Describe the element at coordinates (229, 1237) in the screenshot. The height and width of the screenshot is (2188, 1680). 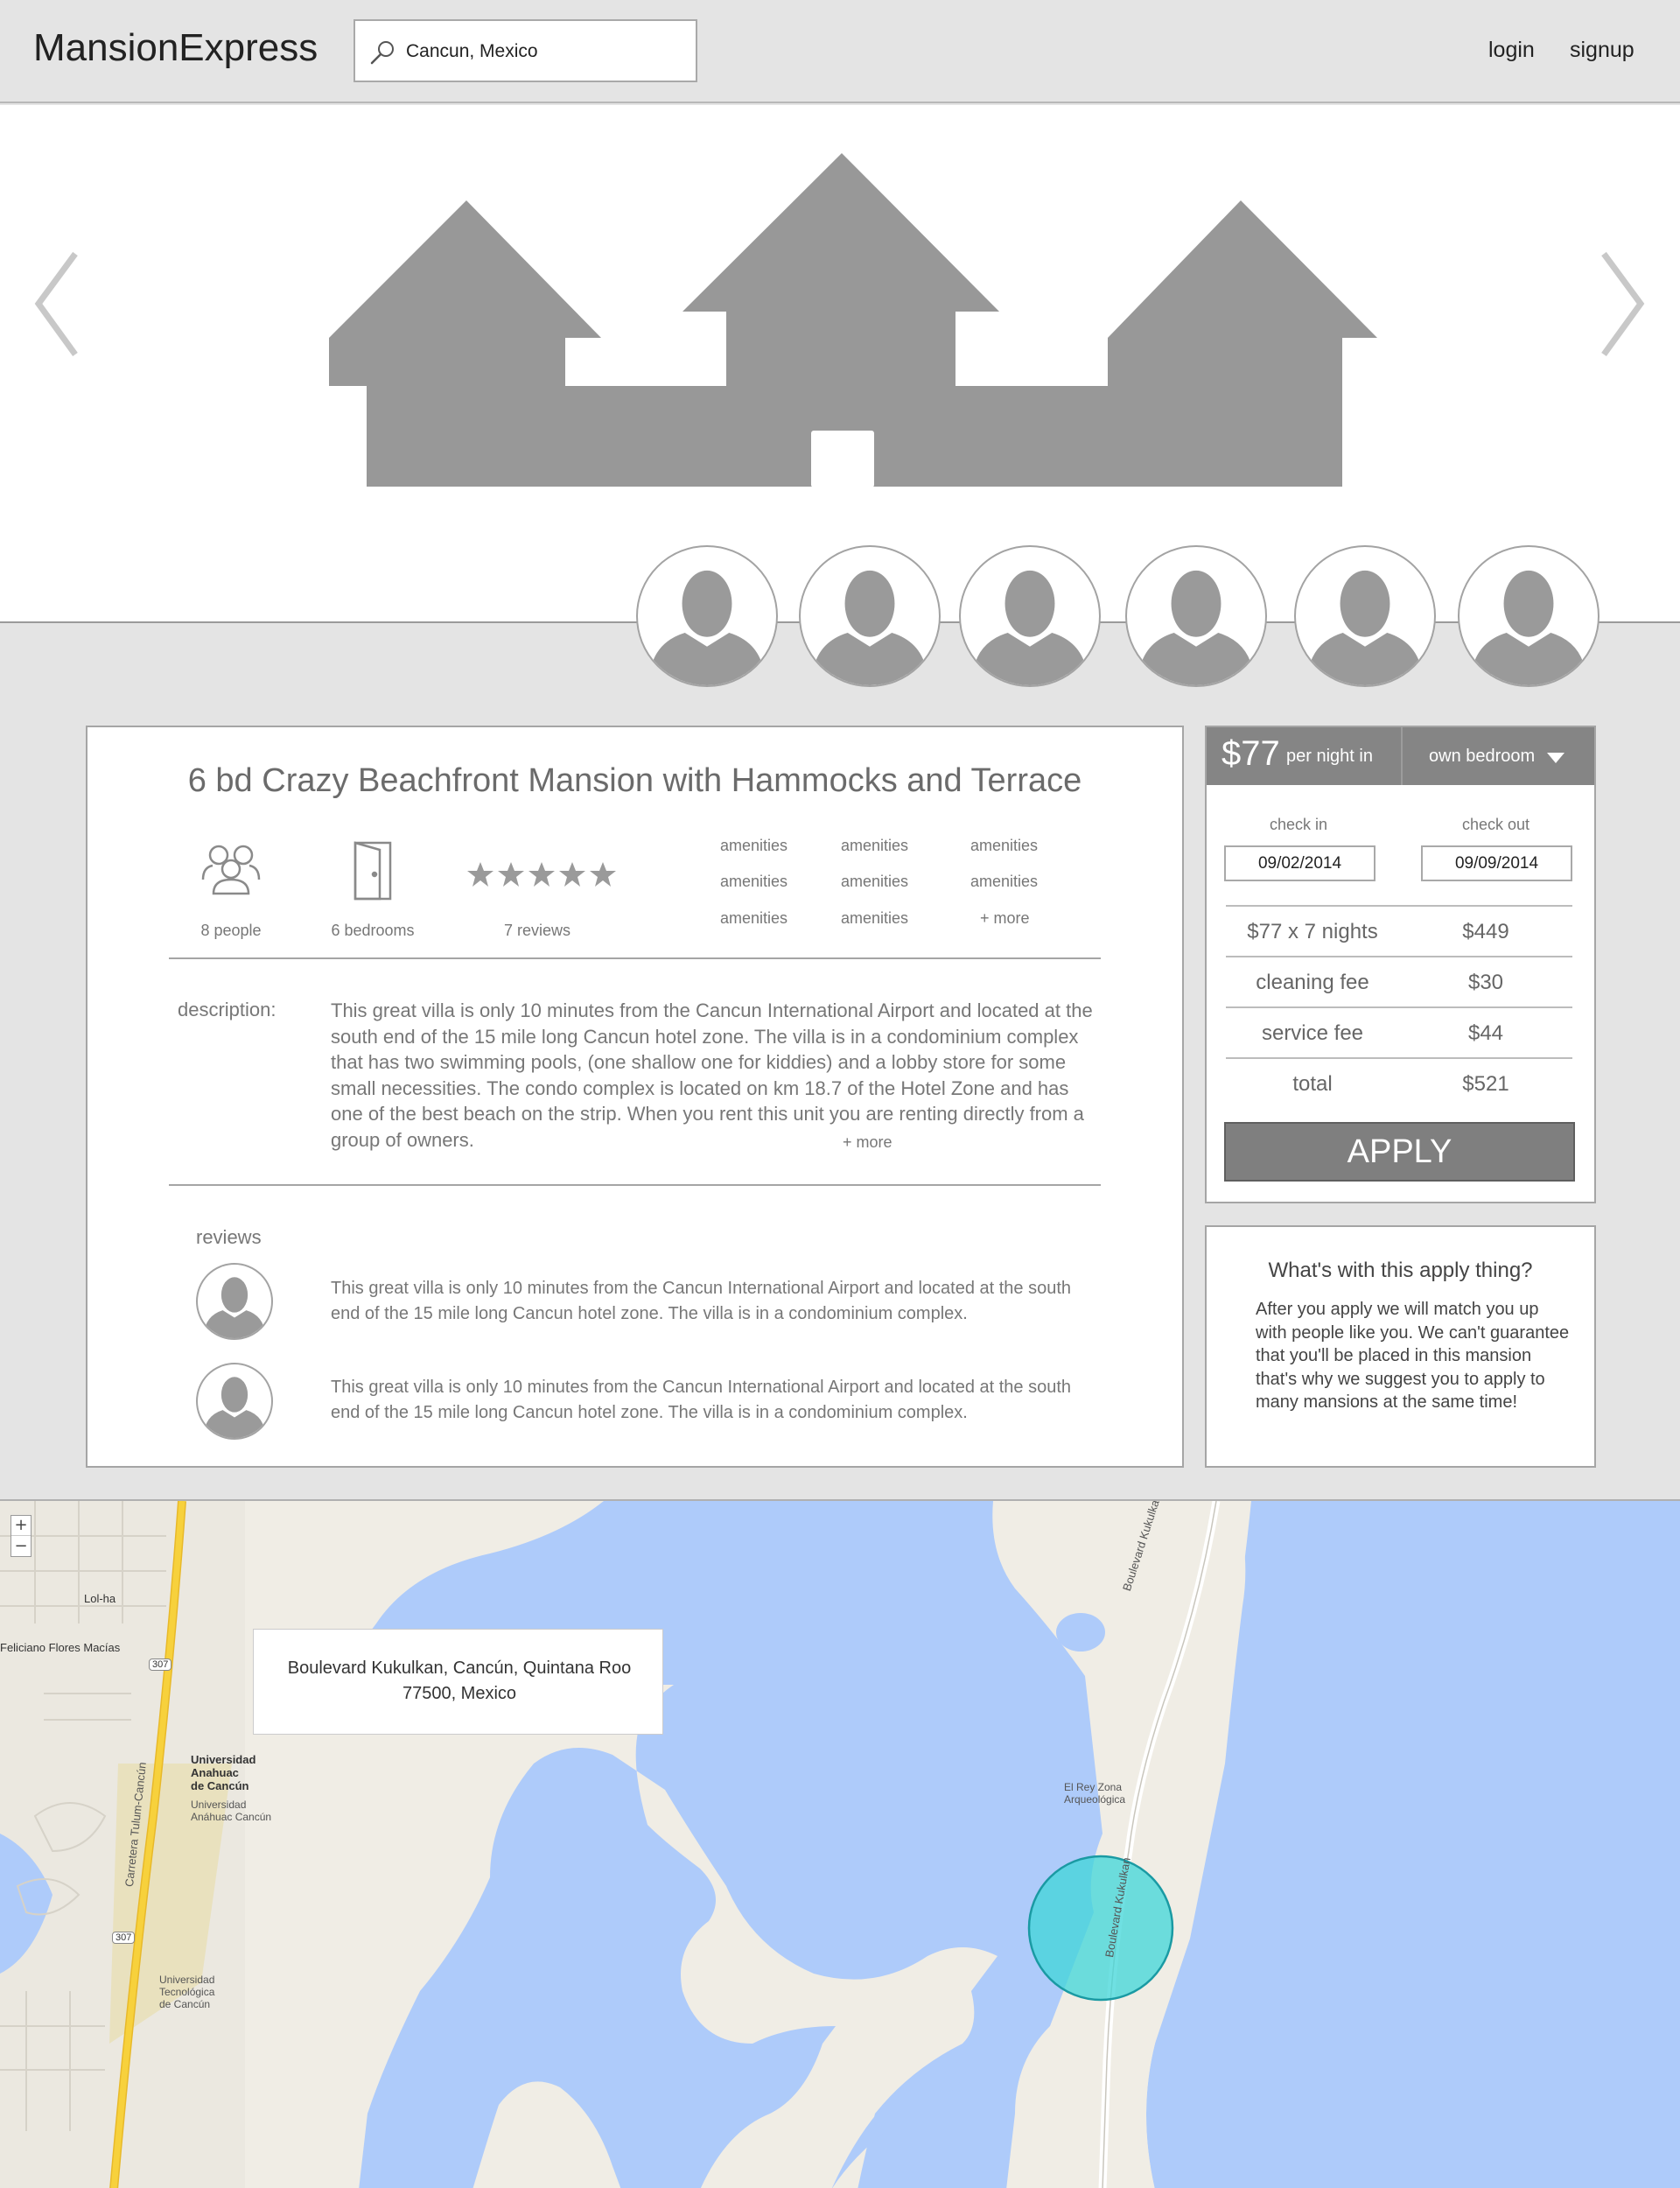
I see `reviews-label: reviews` at that location.